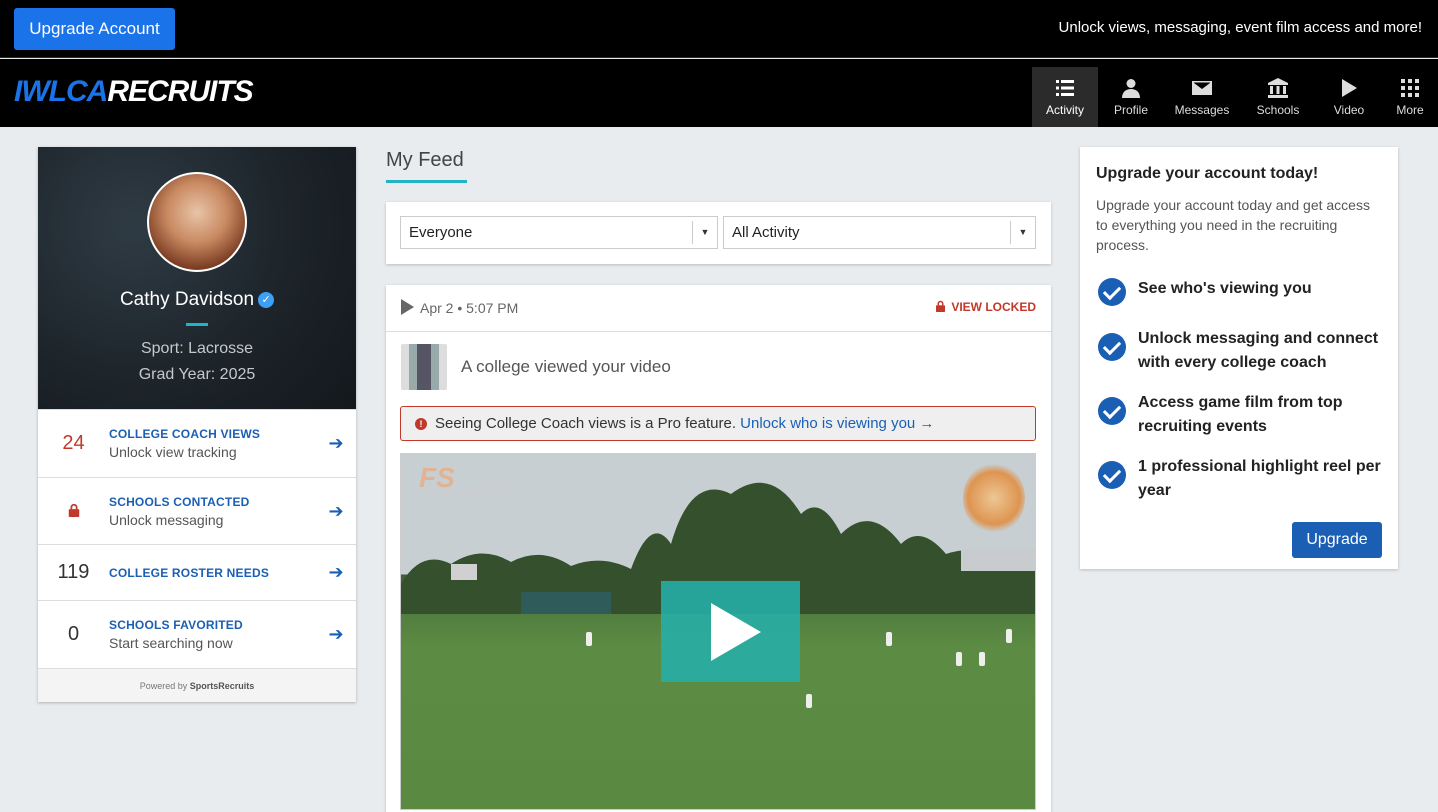  I want to click on stat-college-roster-needs: 119 COLLEGE ROSTER NEEDS ➔, so click(197, 572).